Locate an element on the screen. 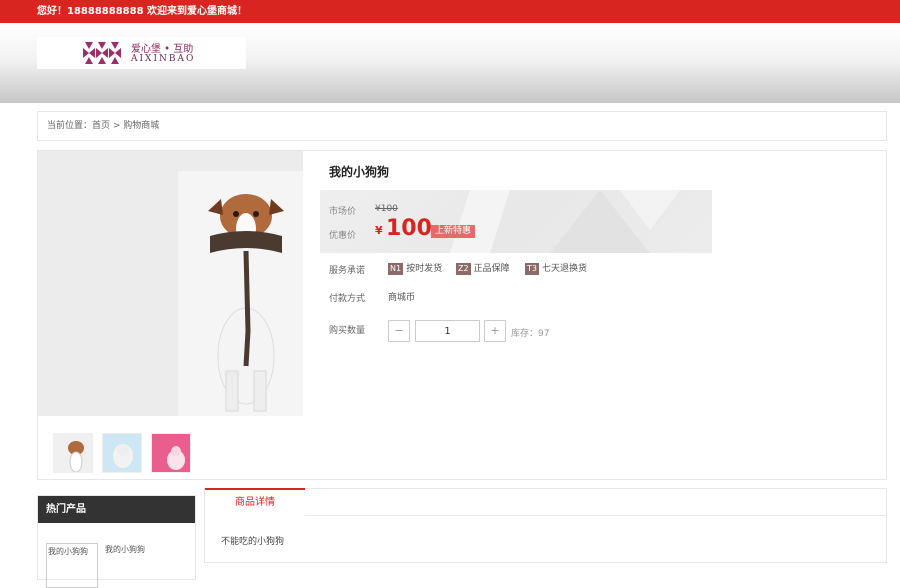  service-badge: T3 is located at coordinates (532, 269).